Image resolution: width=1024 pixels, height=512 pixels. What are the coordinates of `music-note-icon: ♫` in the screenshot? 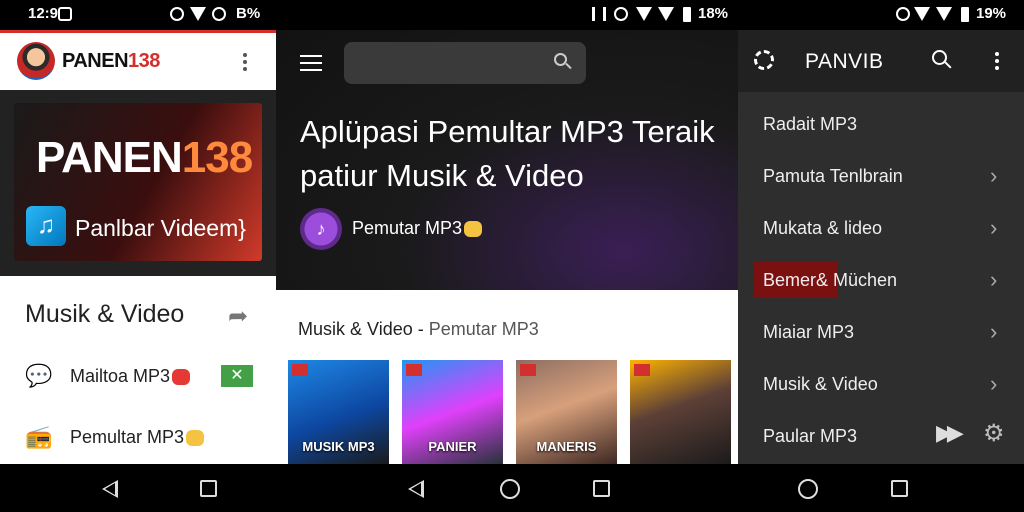 It's located at (46, 226).